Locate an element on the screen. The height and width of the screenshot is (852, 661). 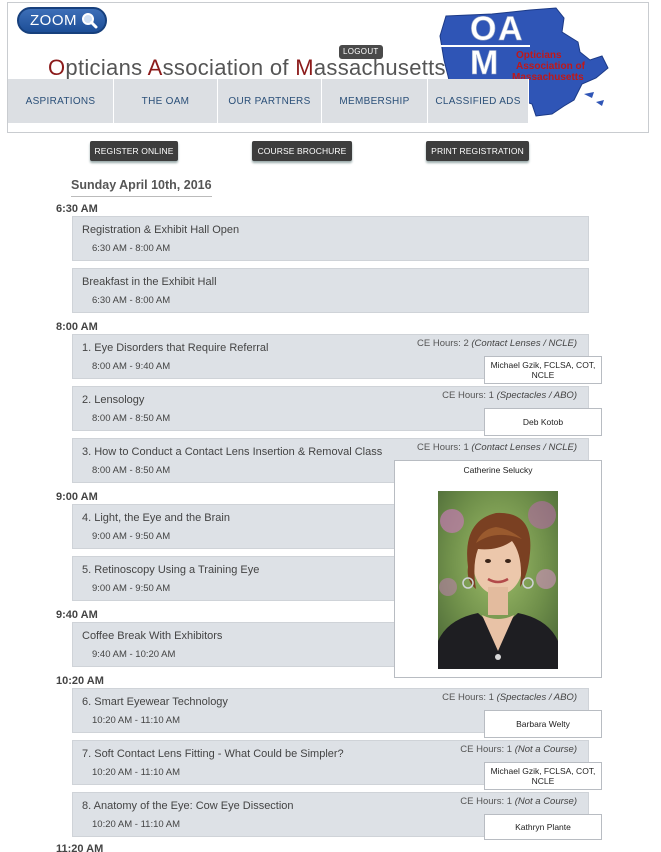
session-time: 8:00 AM - 9:40 AM is located at coordinates (131, 366).